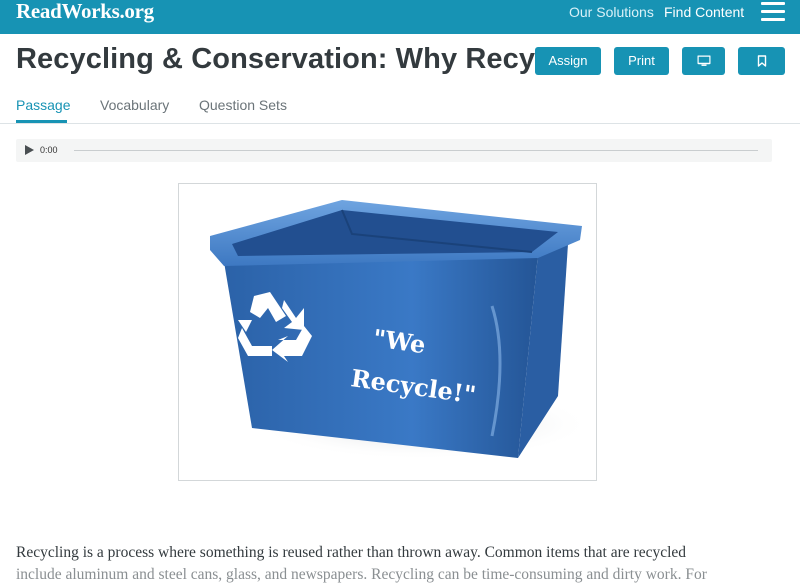 This screenshot has height=588, width=800. What do you see at coordinates (49, 150) in the screenshot?
I see `audio-time: 0:00` at bounding box center [49, 150].